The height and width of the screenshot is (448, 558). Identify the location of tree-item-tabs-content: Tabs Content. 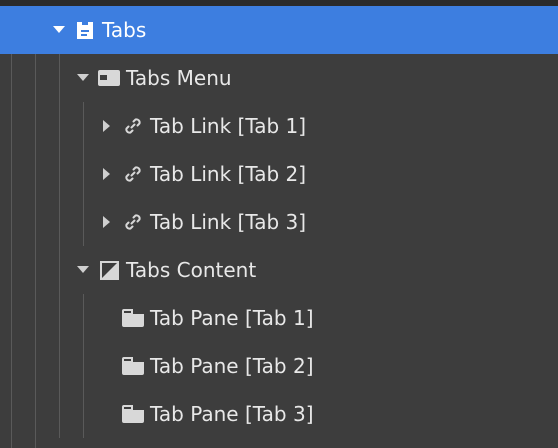
(279, 270).